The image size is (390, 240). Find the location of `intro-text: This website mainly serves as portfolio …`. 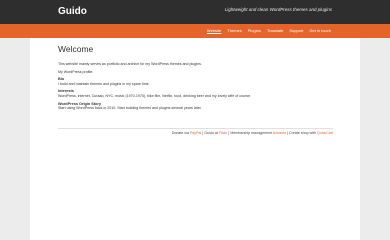

intro-text: This website mainly serves as portfolio … is located at coordinates (130, 64).